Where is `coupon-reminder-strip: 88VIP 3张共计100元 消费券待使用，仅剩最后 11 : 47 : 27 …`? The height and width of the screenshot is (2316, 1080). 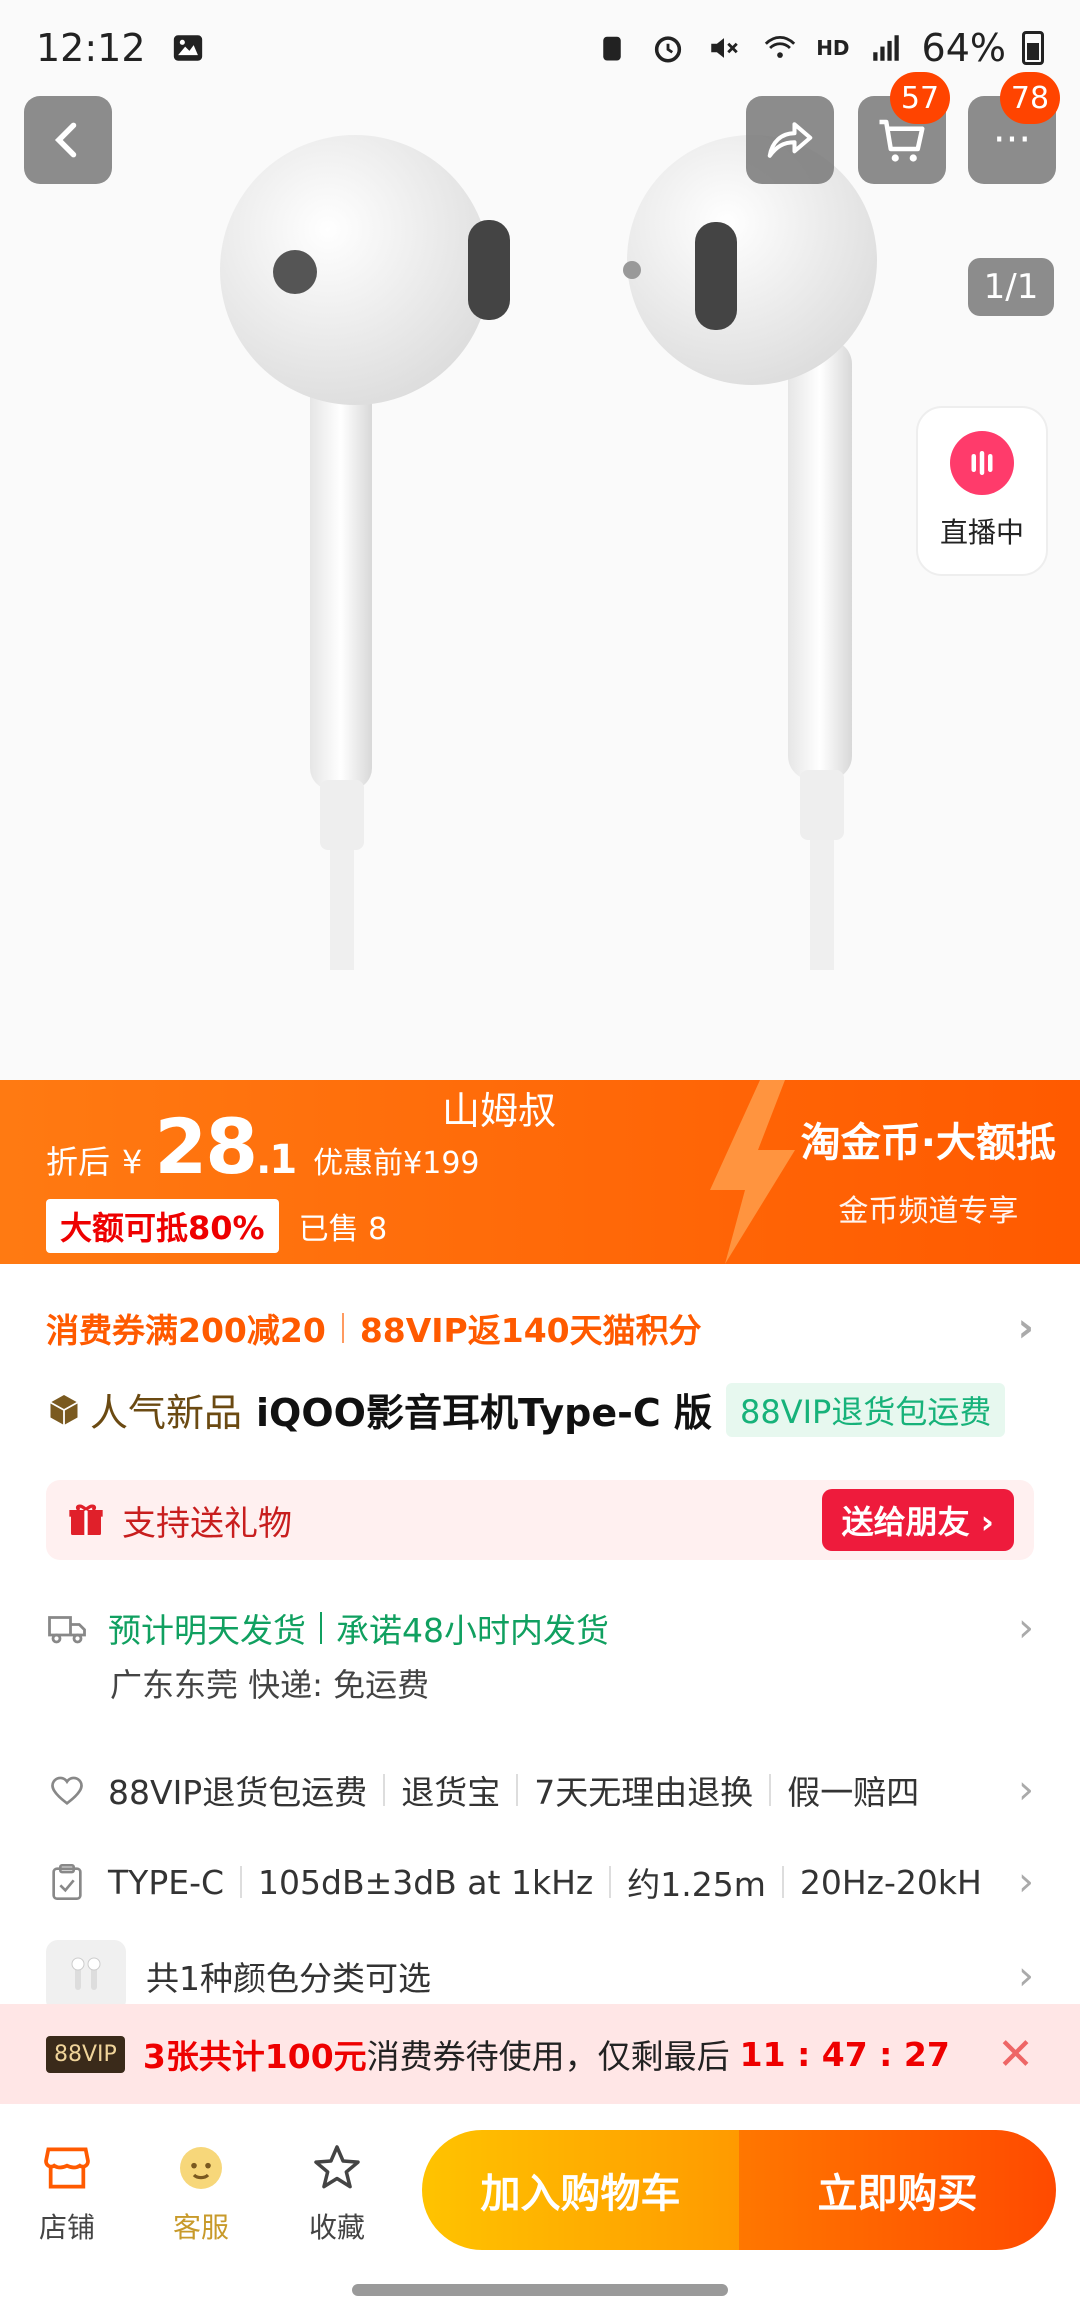
coupon-reminder-strip: 88VIP 3张共计100元 消费券待使用，仅剩最后 11 : 47 : 27 … is located at coordinates (540, 2054).